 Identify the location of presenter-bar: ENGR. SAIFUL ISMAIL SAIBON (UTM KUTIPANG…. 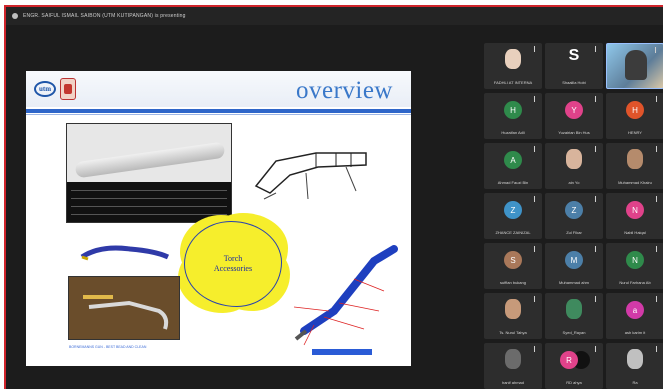
(334, 16).